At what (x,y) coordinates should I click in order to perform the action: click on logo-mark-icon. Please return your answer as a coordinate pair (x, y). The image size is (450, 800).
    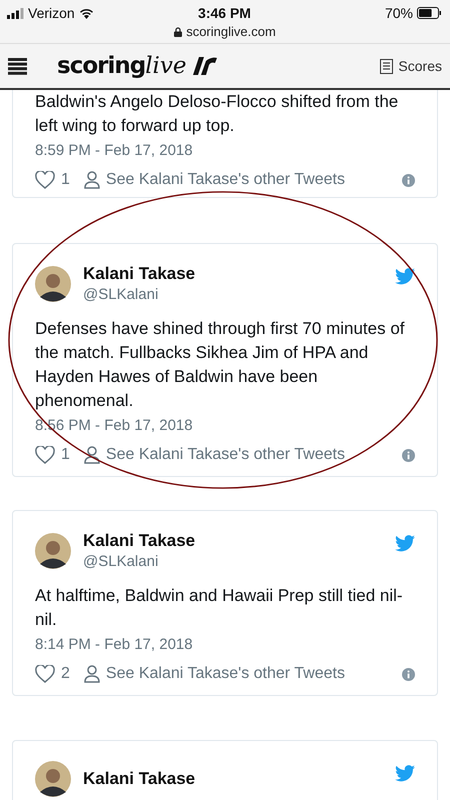
    Looking at the image, I should click on (204, 66).